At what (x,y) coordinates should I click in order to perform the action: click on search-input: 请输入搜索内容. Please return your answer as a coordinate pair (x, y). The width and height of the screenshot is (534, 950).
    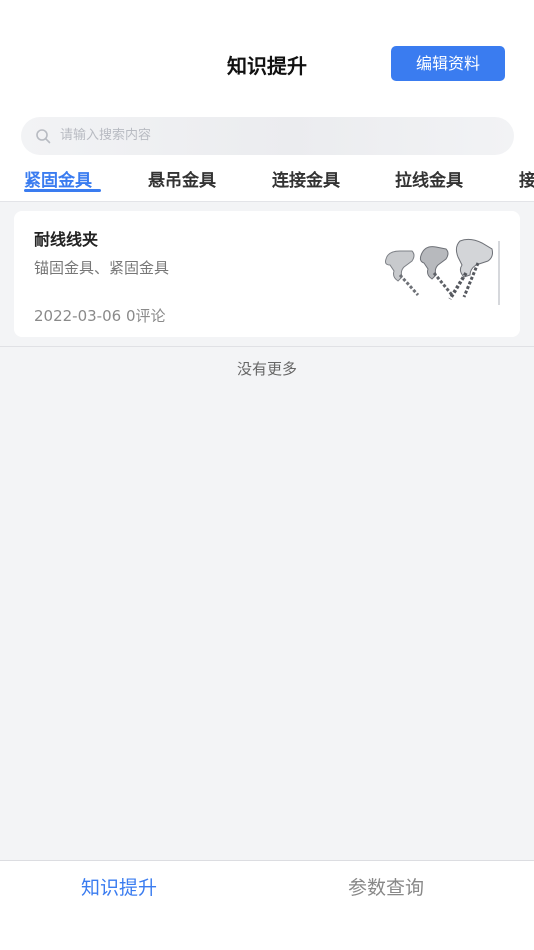
    Looking at the image, I should click on (105, 136).